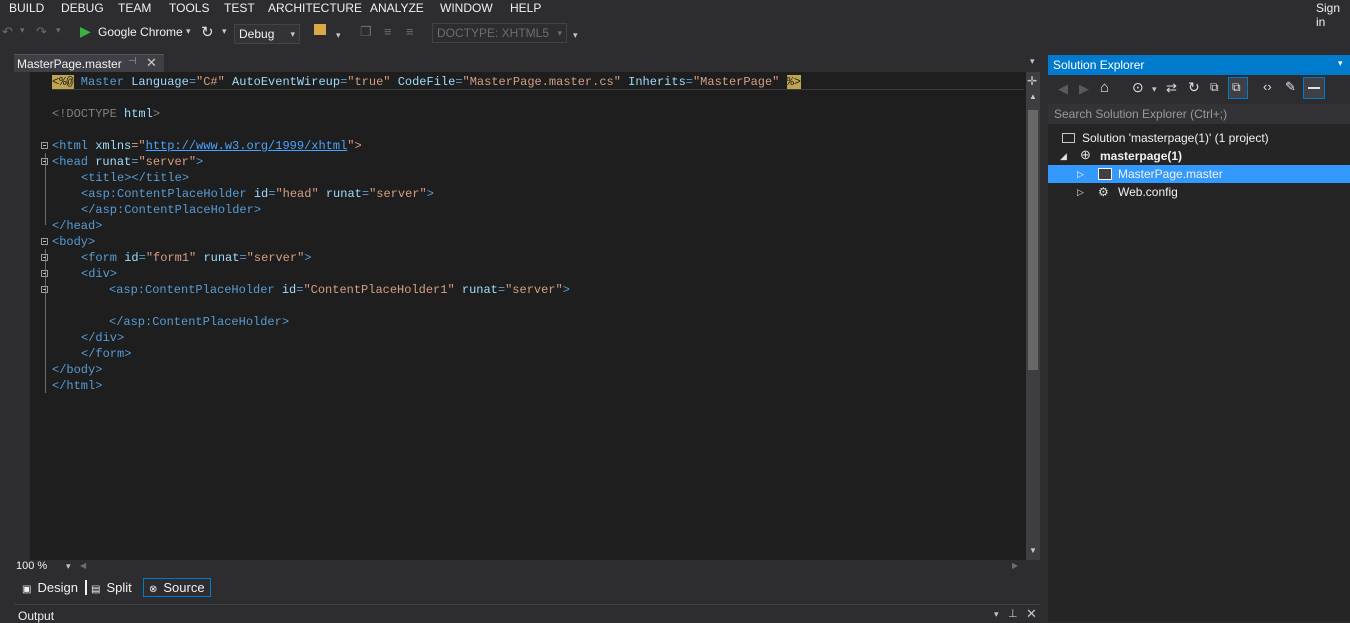  I want to click on solution-explorer-title: Solution Explorer, so click(1099, 65).